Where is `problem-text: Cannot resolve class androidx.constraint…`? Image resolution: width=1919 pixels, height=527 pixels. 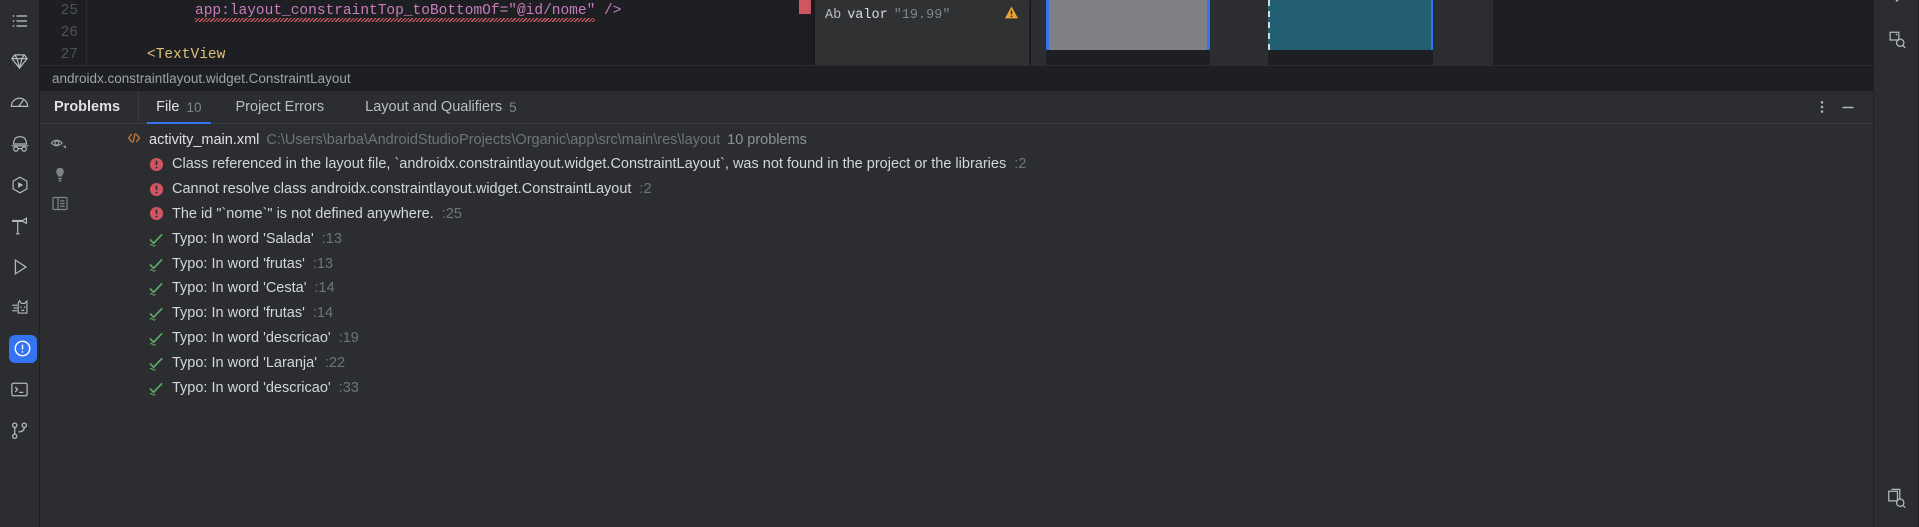 problem-text: Cannot resolve class androidx.constraint… is located at coordinates (402, 189).